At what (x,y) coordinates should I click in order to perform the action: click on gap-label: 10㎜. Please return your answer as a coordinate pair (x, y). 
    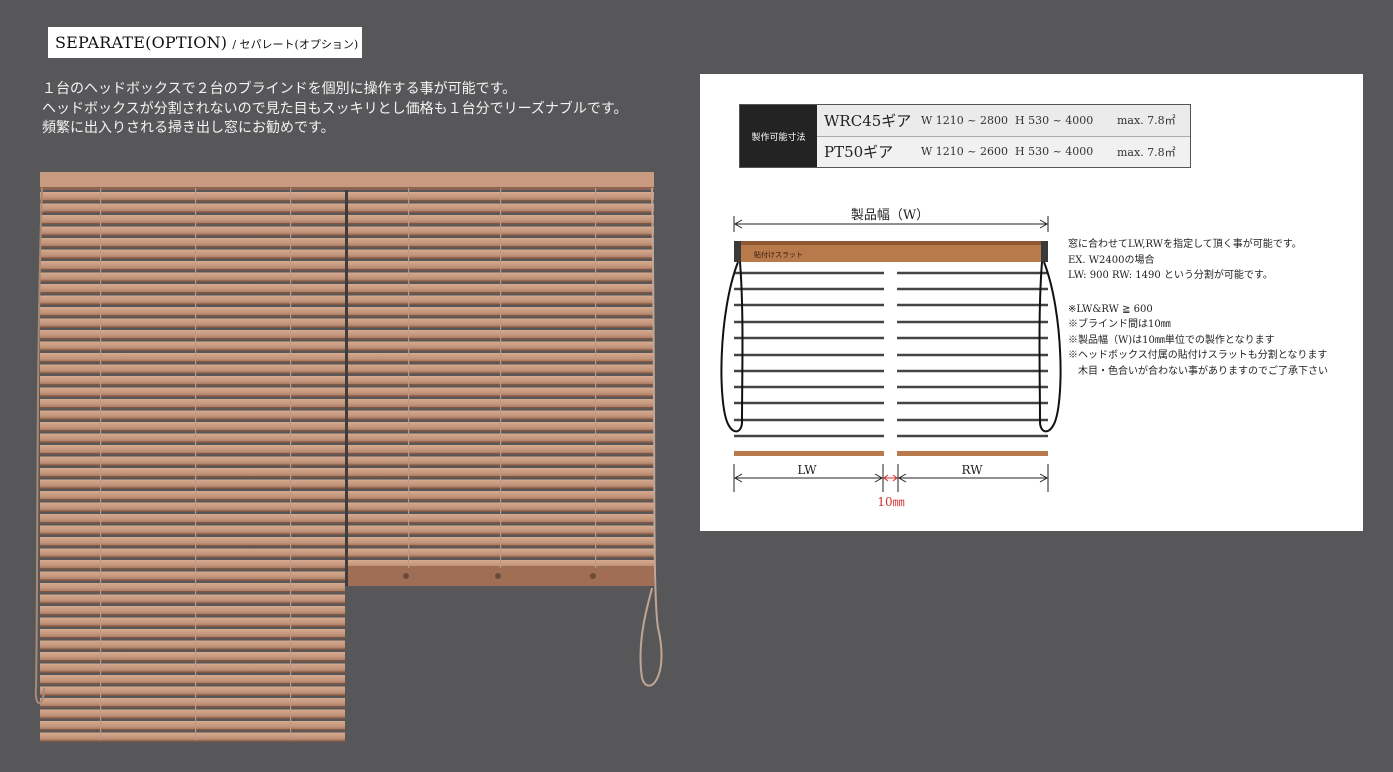
    Looking at the image, I should click on (890, 502).